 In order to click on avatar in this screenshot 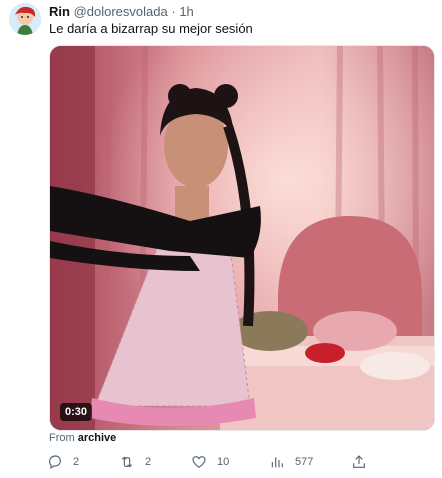, I will do `click(25, 19)`.